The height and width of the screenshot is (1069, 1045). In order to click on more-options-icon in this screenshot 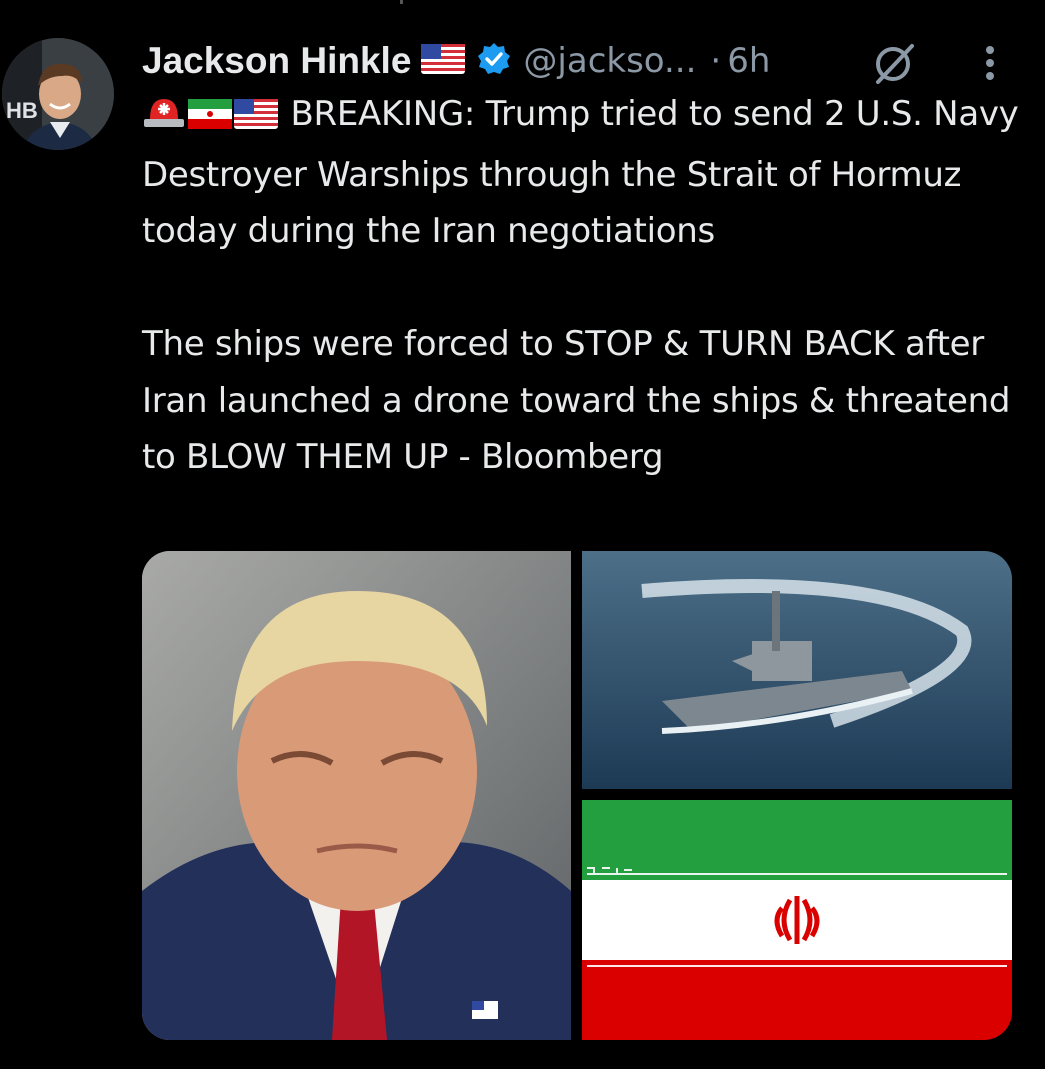, I will do `click(990, 62)`.